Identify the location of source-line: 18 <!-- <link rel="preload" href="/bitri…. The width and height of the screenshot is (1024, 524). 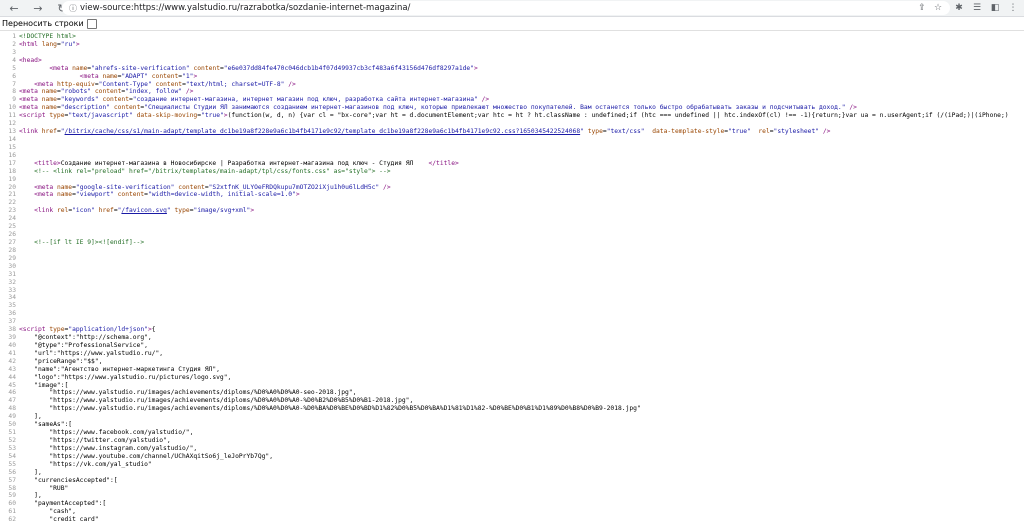
(512, 172).